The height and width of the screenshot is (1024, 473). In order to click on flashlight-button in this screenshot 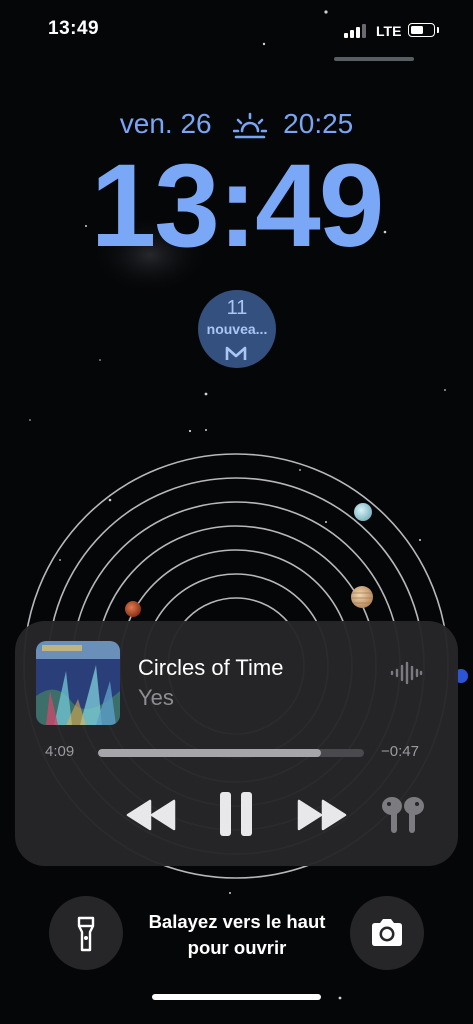, I will do `click(86, 933)`.